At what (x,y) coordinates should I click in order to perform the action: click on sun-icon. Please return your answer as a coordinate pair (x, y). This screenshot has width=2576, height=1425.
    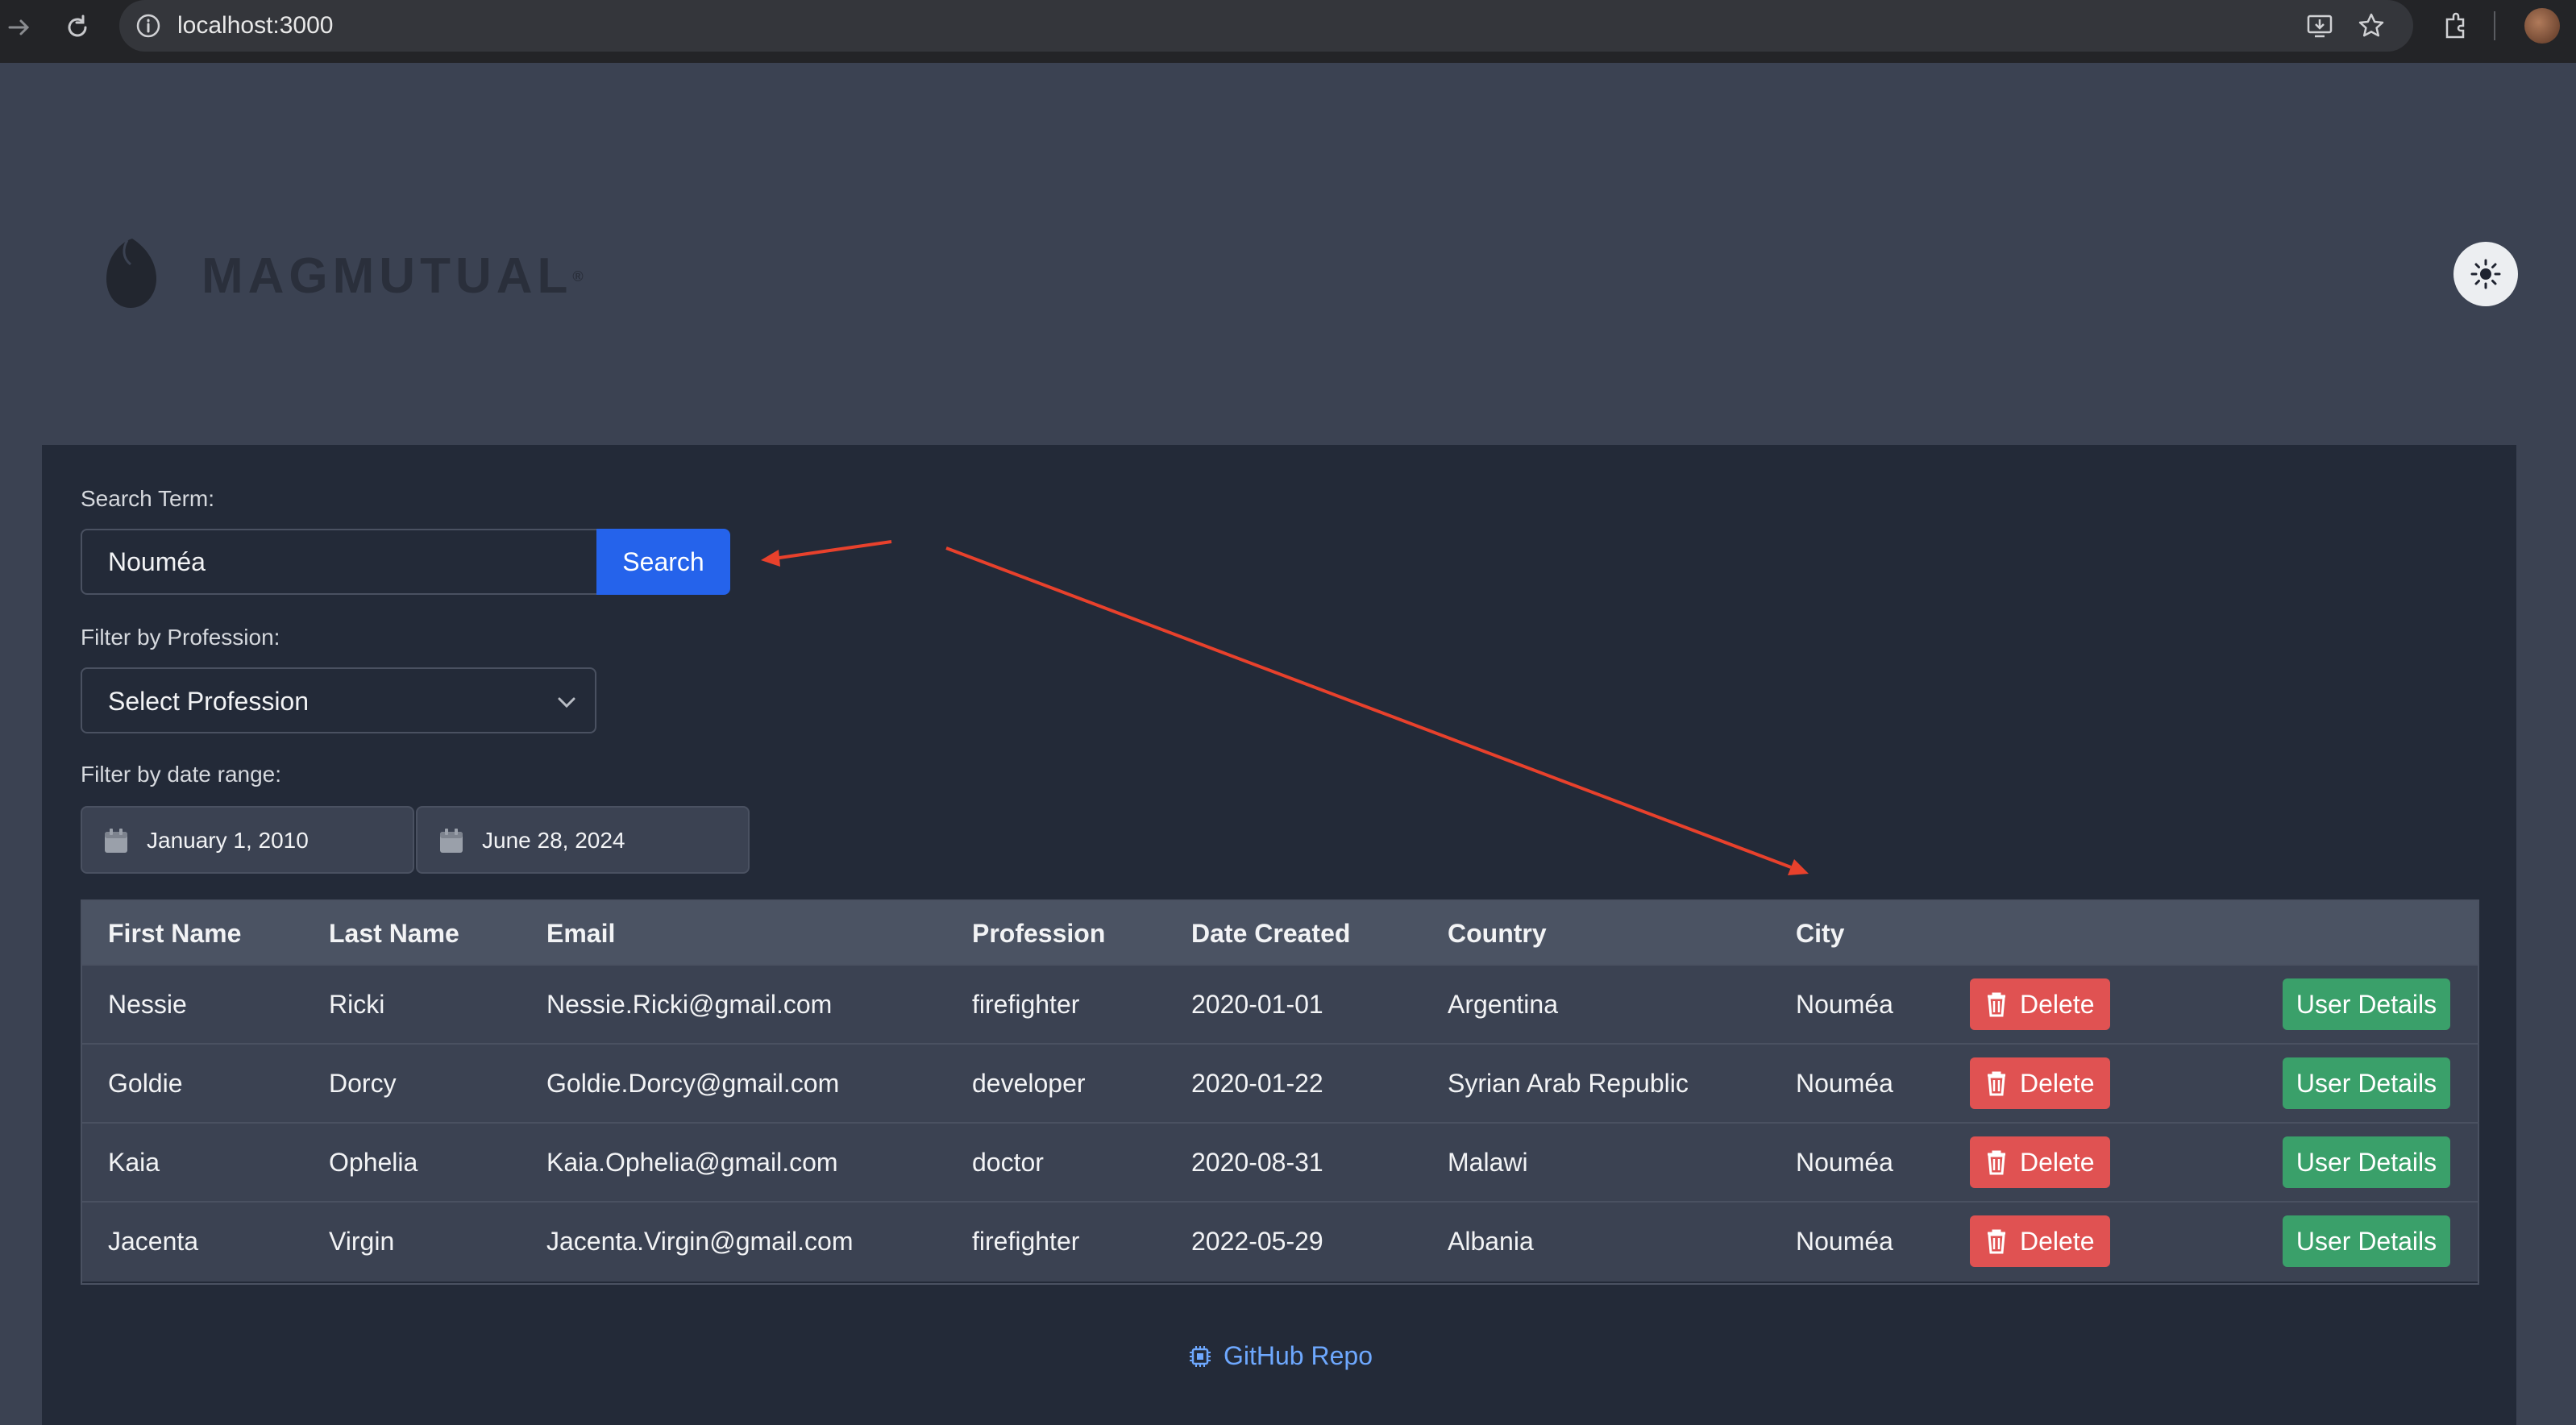
    Looking at the image, I should click on (2485, 274).